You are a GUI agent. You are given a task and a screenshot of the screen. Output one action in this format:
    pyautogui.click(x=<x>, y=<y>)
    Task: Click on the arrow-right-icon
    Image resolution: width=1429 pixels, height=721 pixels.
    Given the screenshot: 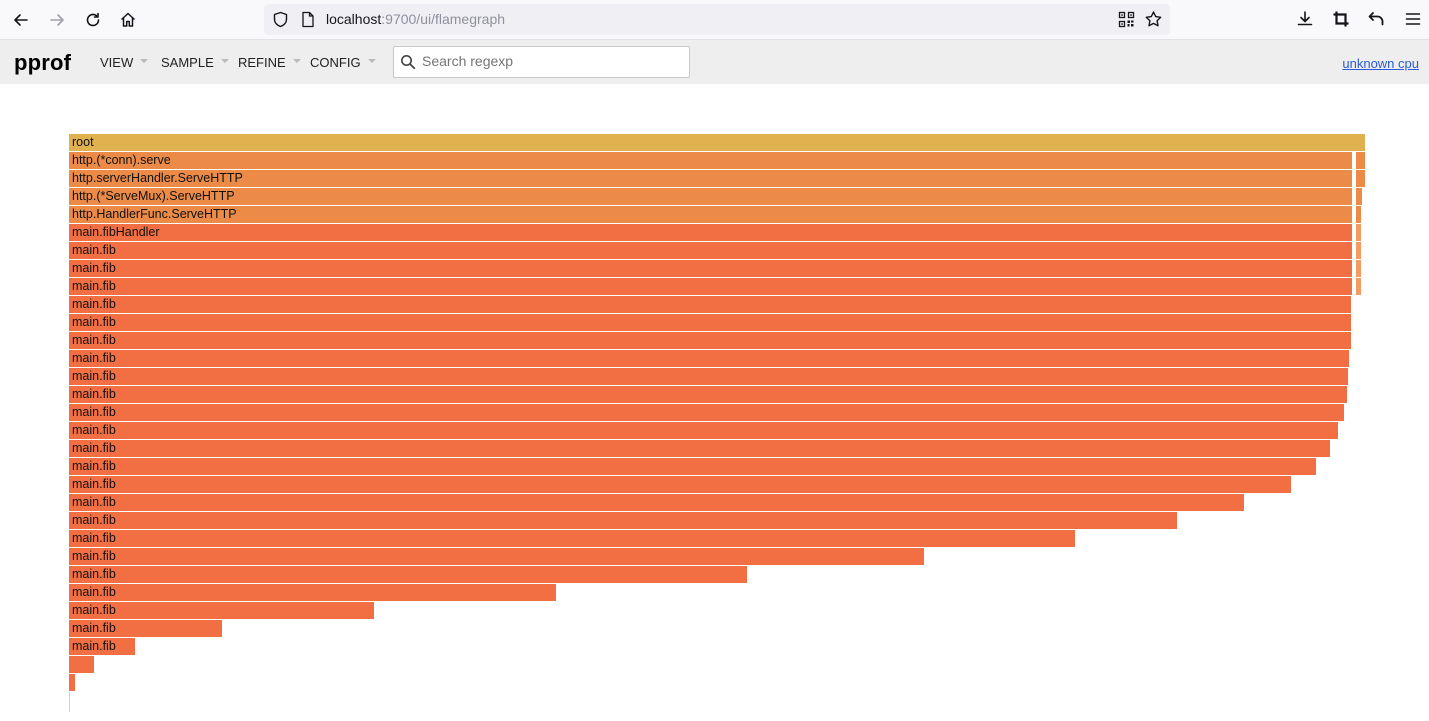 What is the action you would take?
    pyautogui.click(x=57, y=20)
    